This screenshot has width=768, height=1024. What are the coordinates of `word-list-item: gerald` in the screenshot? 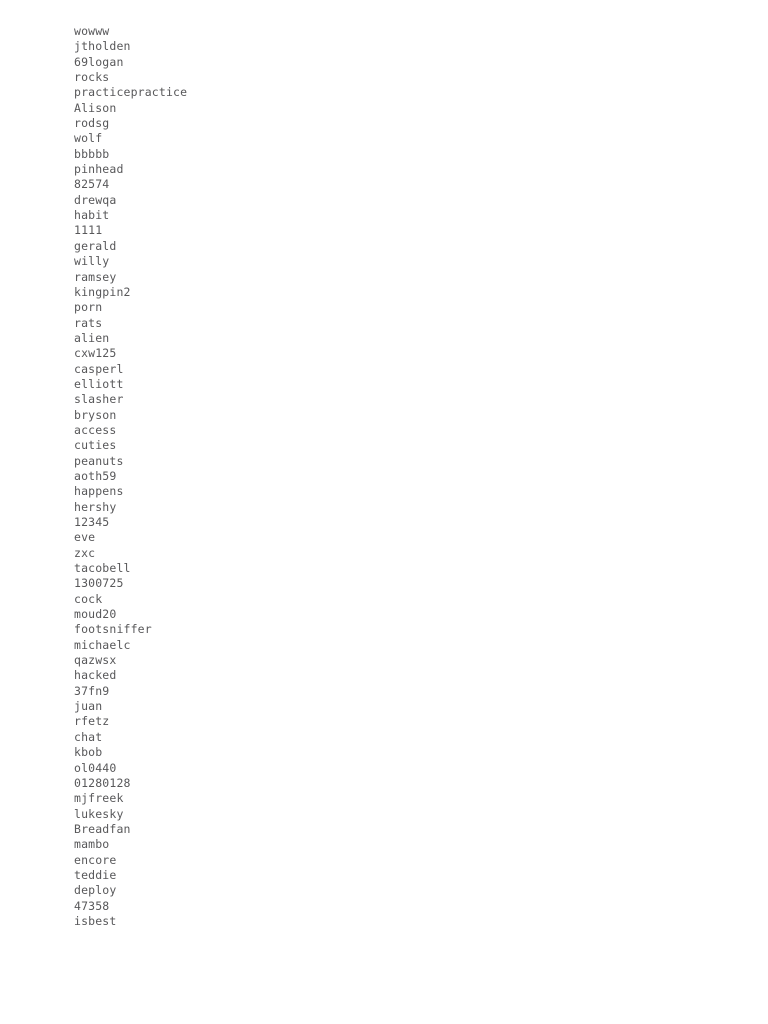 It's located at (95, 245).